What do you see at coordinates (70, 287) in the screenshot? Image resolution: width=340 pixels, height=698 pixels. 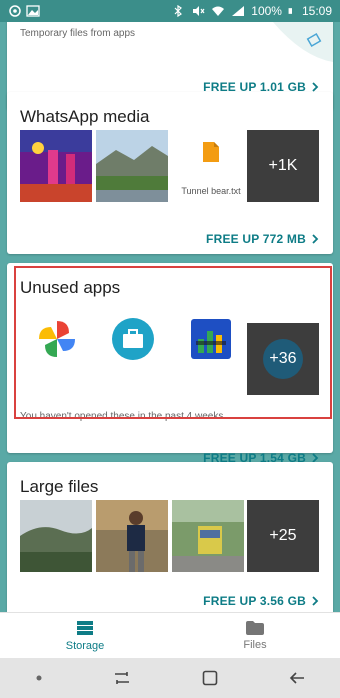 I see `card-title: Unused apps` at bounding box center [70, 287].